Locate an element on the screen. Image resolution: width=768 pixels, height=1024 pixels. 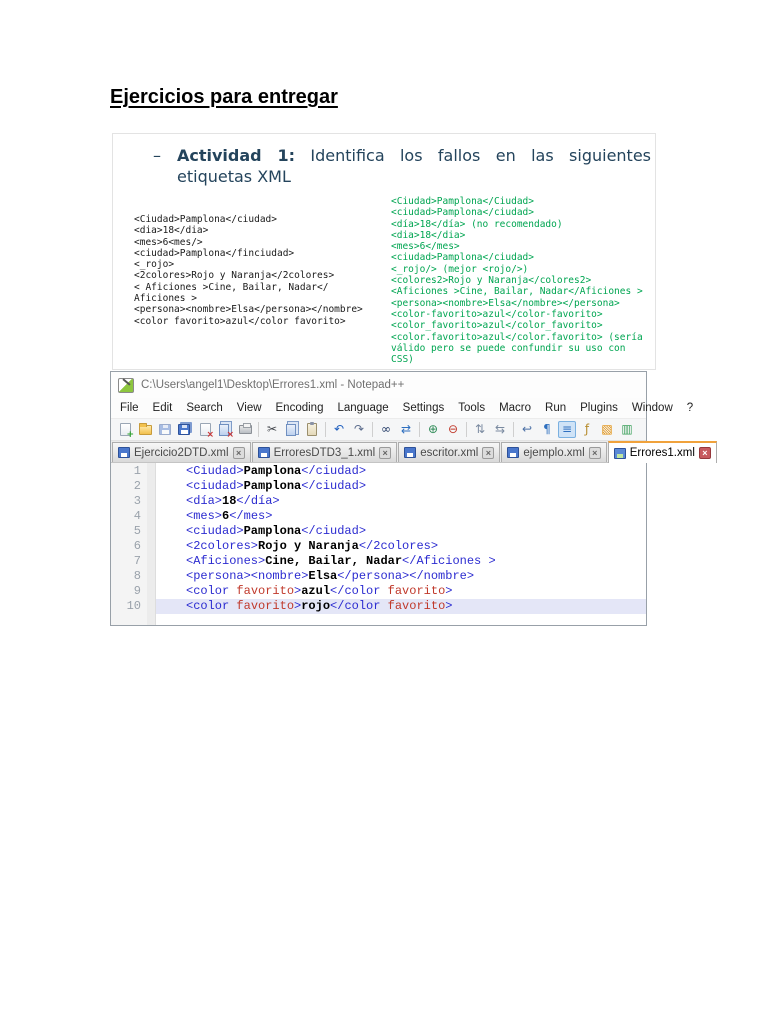
xml-text: Cine, Bailar, Nadar is located at coordinates (334, 561).